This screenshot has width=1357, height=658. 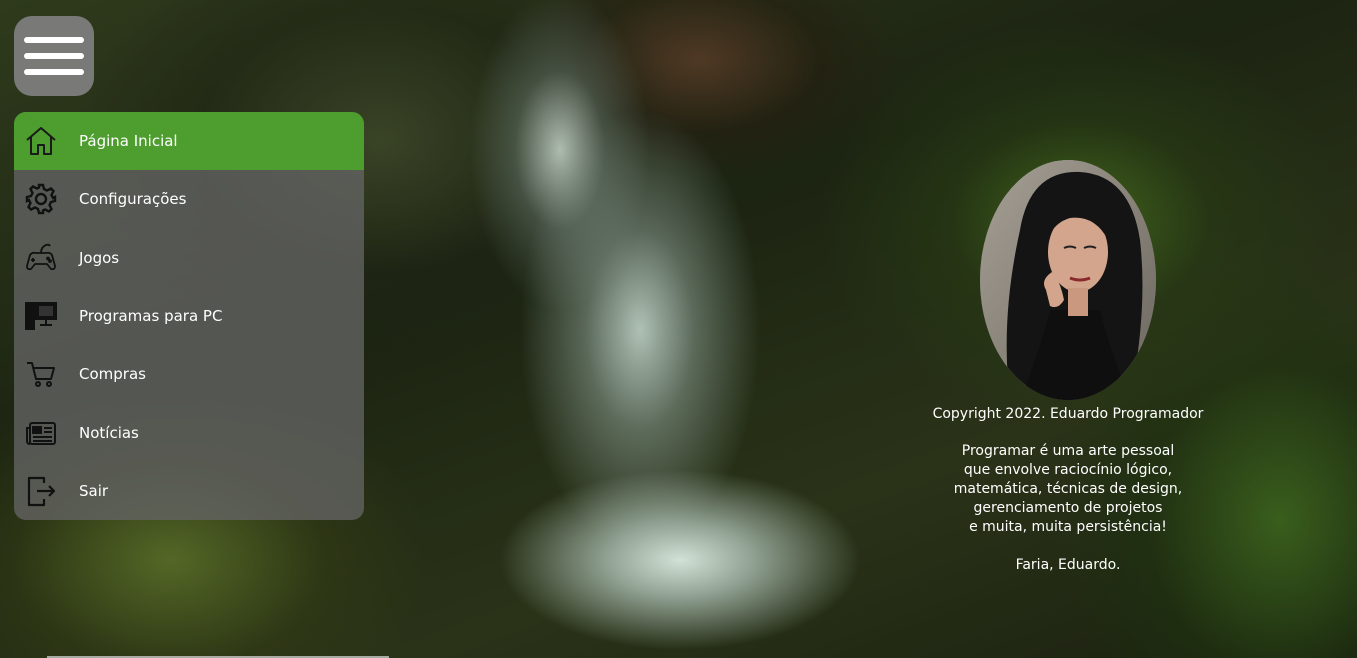 I want to click on hamburger-menu-button, so click(x=54, y=56).